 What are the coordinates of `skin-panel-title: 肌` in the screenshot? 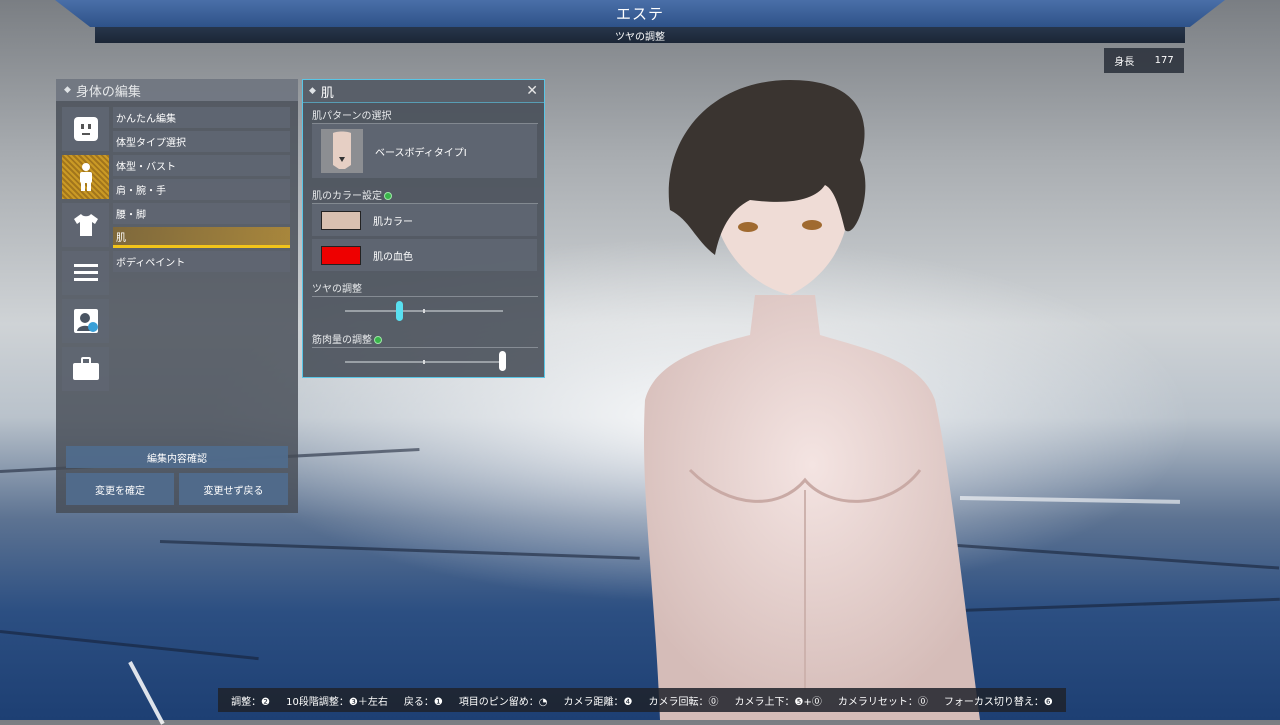 It's located at (327, 93).